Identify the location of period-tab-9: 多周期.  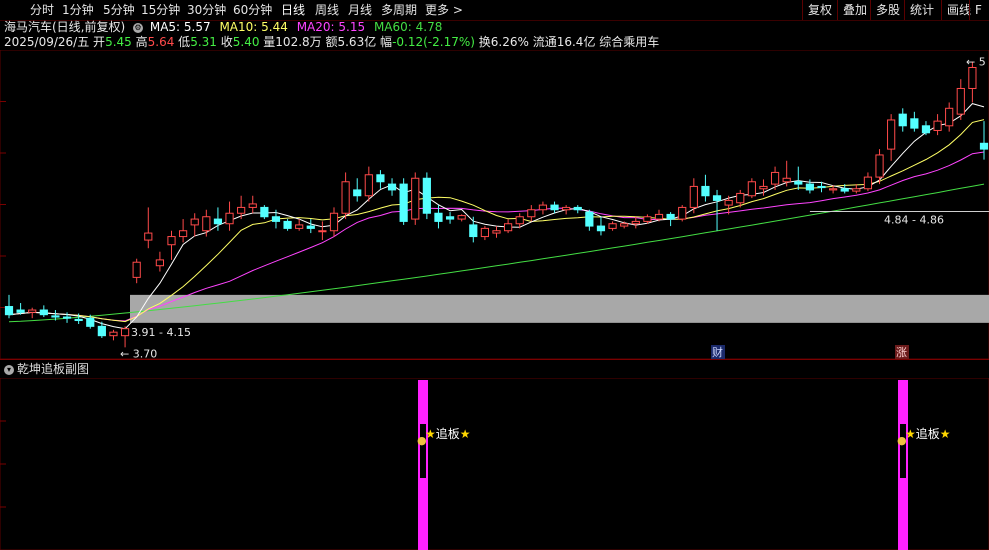
(399, 10).